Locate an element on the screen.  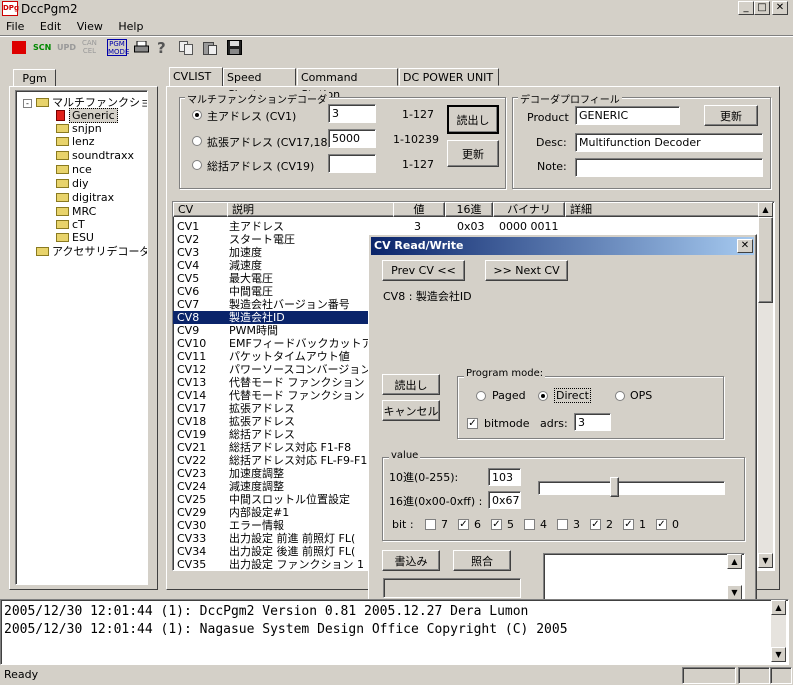
tree-item-nce: nce is located at coordinates (74, 169).